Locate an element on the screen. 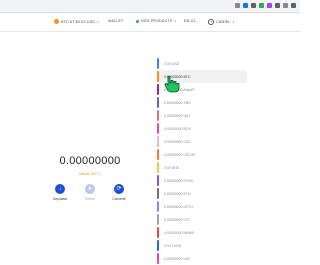 Image resolution: width=320 pixels, height=265 pixels. nav-language: EN-GL is located at coordinates (190, 21).